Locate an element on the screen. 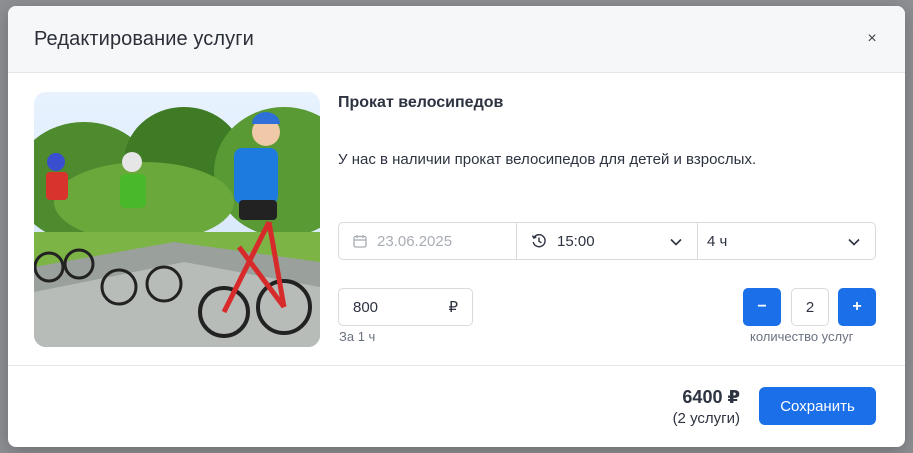 This screenshot has height=453, width=913. modal-header: Редактирование услуги × is located at coordinates (456, 39).